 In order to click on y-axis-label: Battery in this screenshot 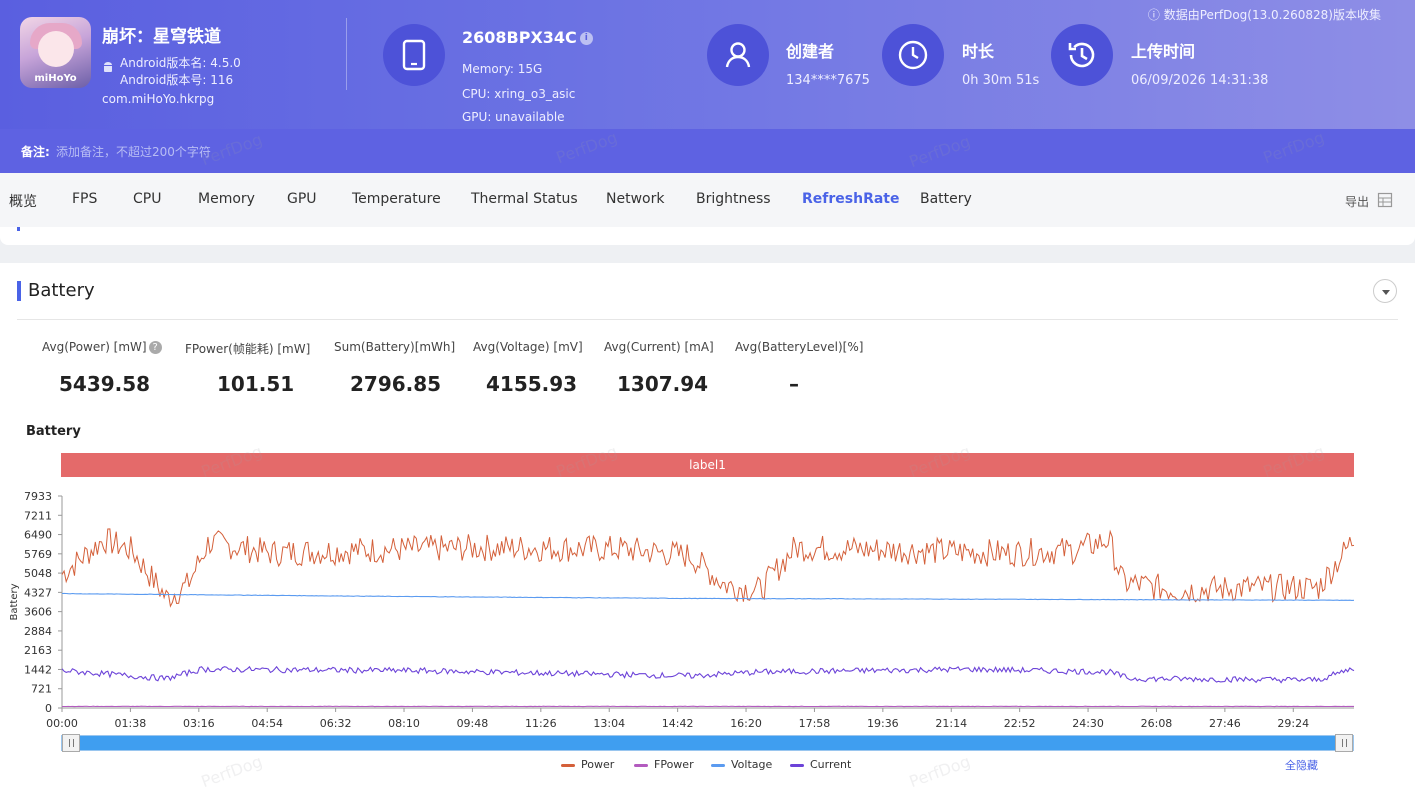, I will do `click(14, 601)`.